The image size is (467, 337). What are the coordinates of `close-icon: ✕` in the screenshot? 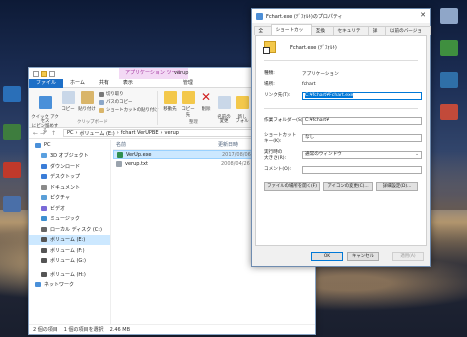 It's located at (423, 15).